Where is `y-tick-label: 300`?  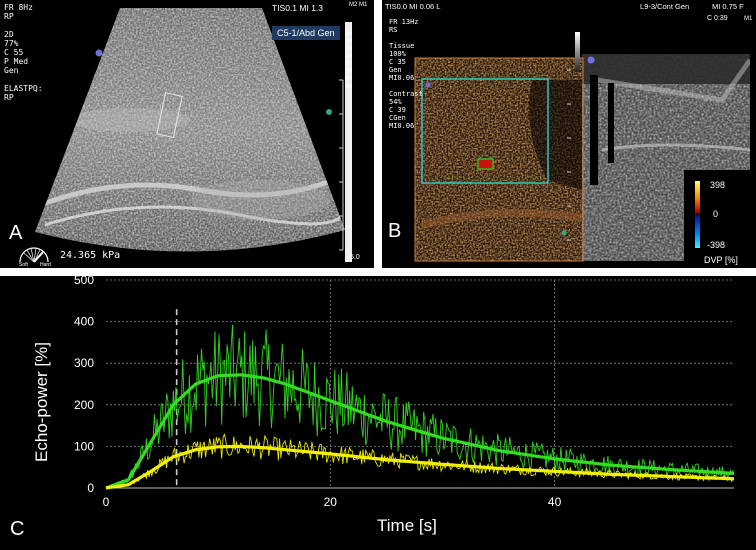
y-tick-label: 300 is located at coordinates (84, 363).